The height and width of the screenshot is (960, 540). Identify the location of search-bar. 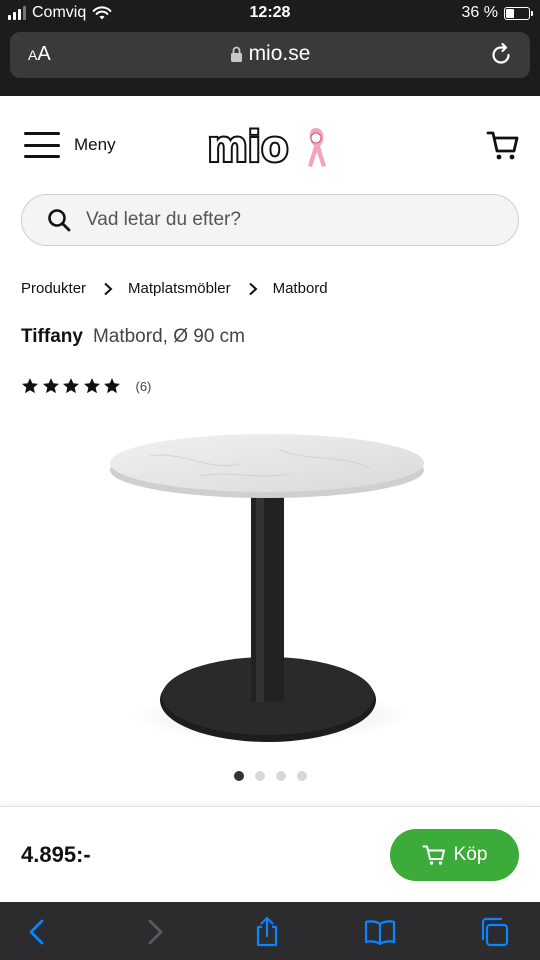
(270, 220).